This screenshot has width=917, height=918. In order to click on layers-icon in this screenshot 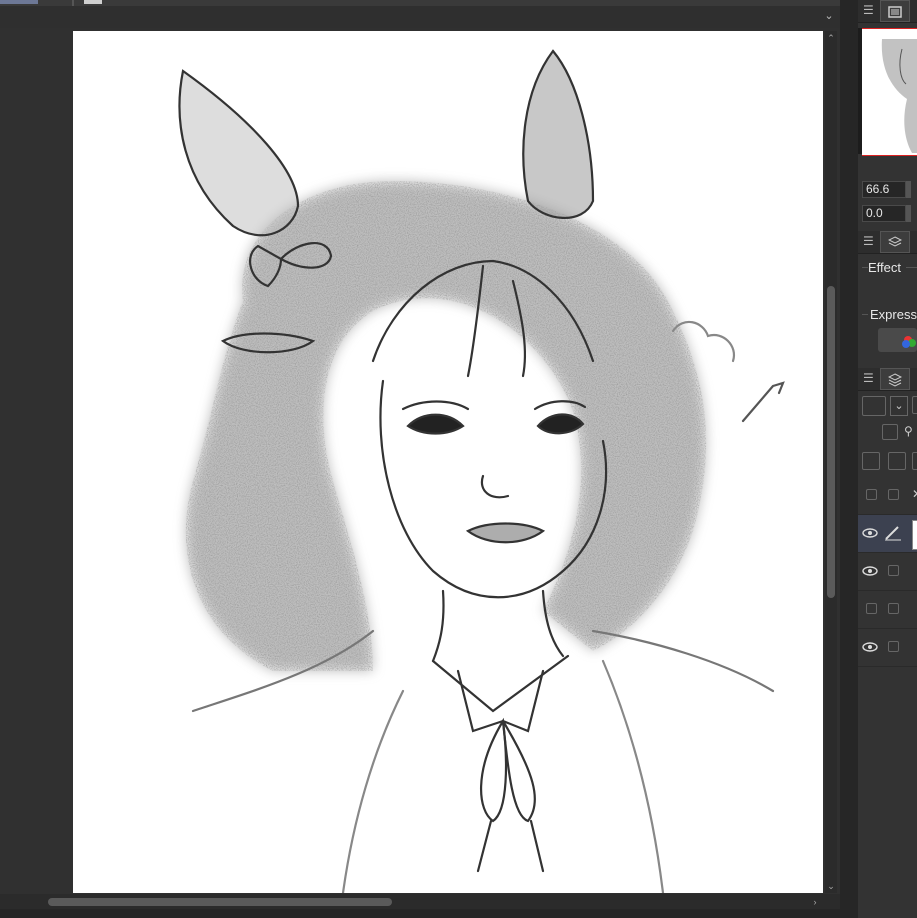, I will do `click(895, 380)`.